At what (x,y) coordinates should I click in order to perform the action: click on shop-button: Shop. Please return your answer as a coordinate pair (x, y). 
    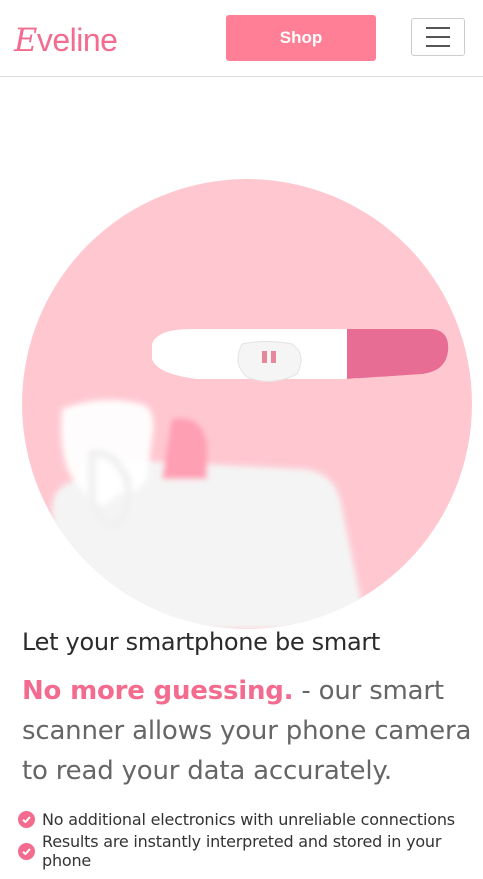
    Looking at the image, I should click on (301, 38).